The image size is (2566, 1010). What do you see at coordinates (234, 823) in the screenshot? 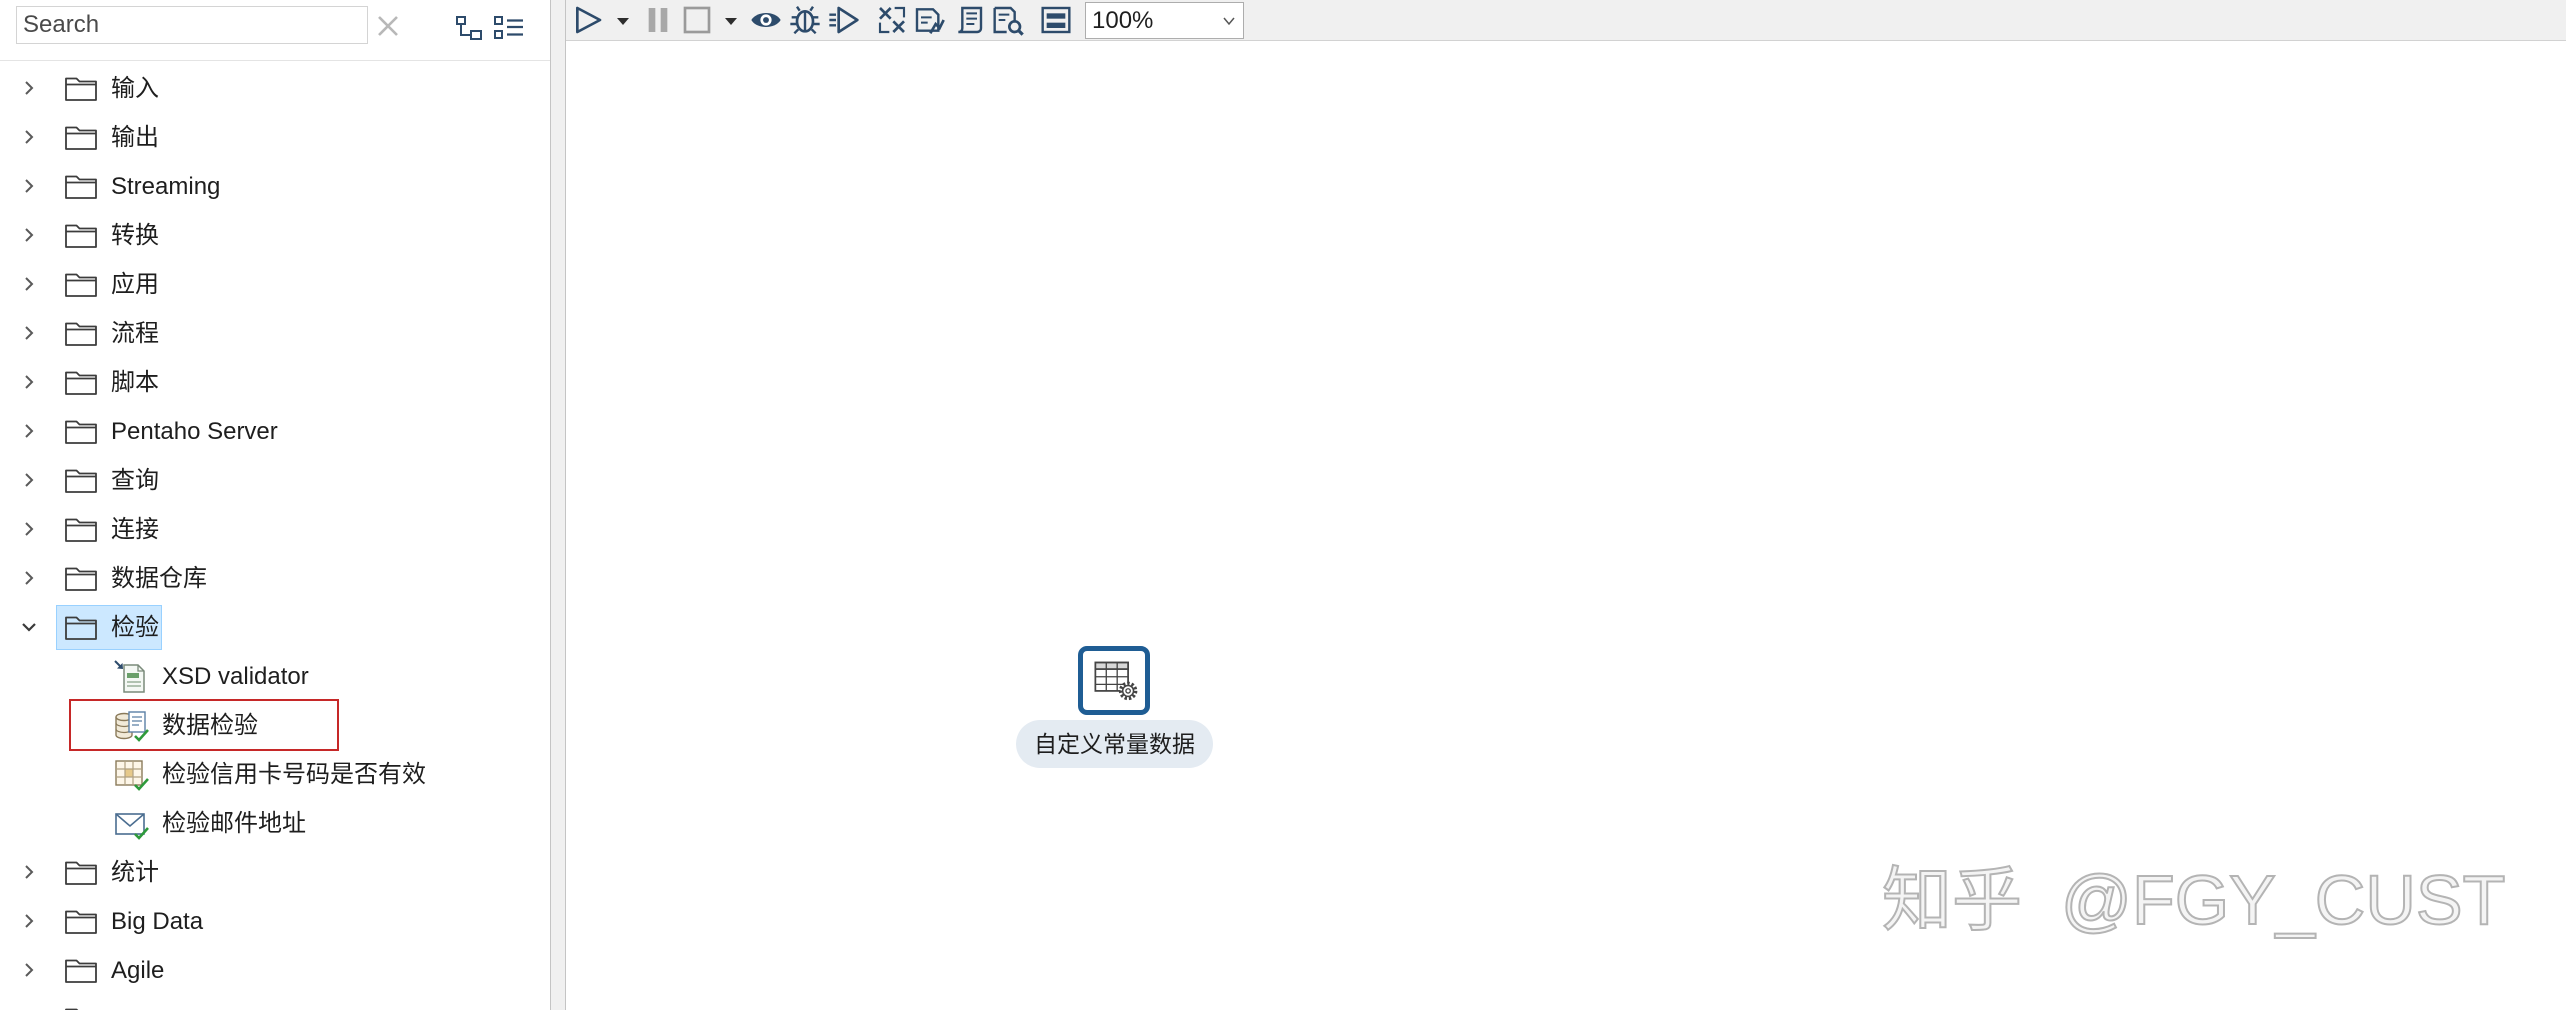
I see `tree-step-label: 检验邮件地址` at bounding box center [234, 823].